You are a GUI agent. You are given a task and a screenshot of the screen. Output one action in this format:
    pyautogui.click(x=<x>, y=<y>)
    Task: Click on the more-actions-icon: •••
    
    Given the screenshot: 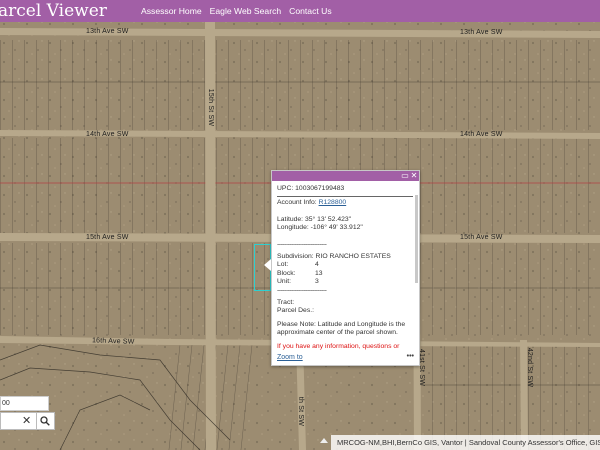 What is the action you would take?
    pyautogui.click(x=410, y=357)
    